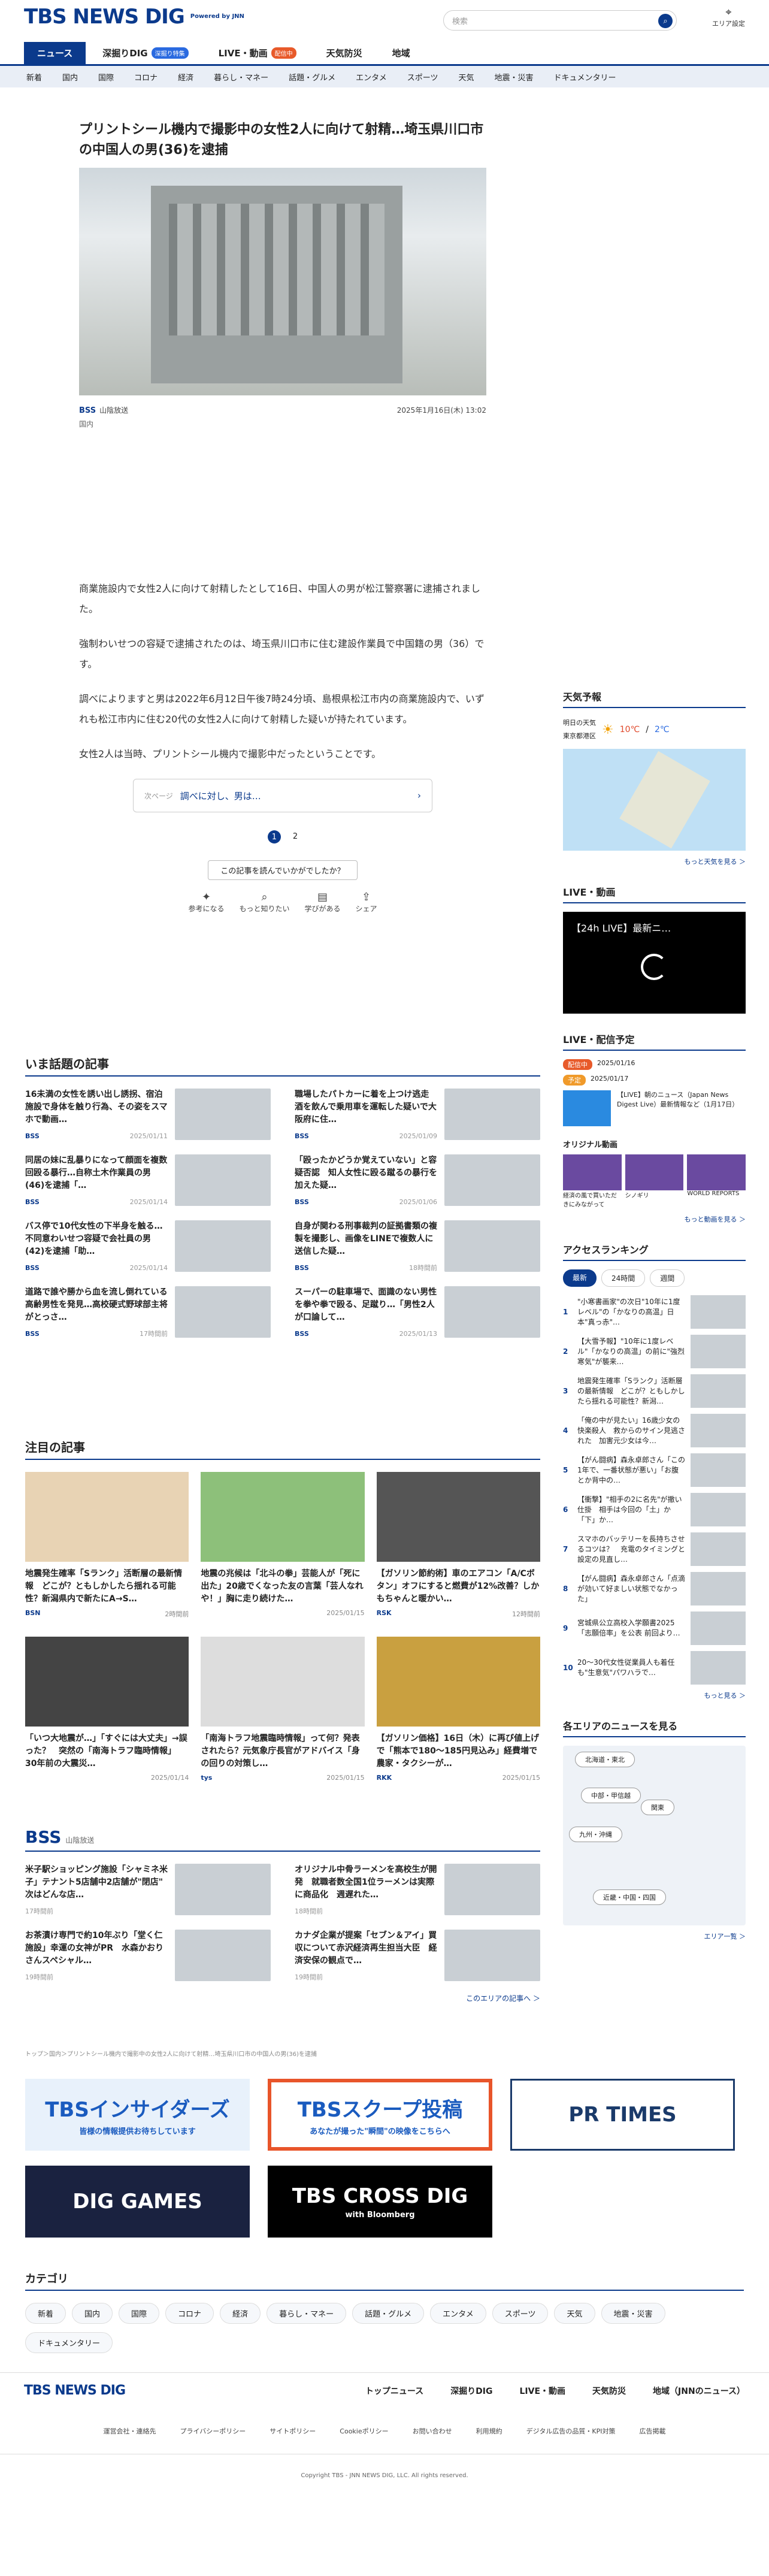 The height and width of the screenshot is (2576, 769). I want to click on footer-sub-link: サイトポリシー, so click(293, 2431).